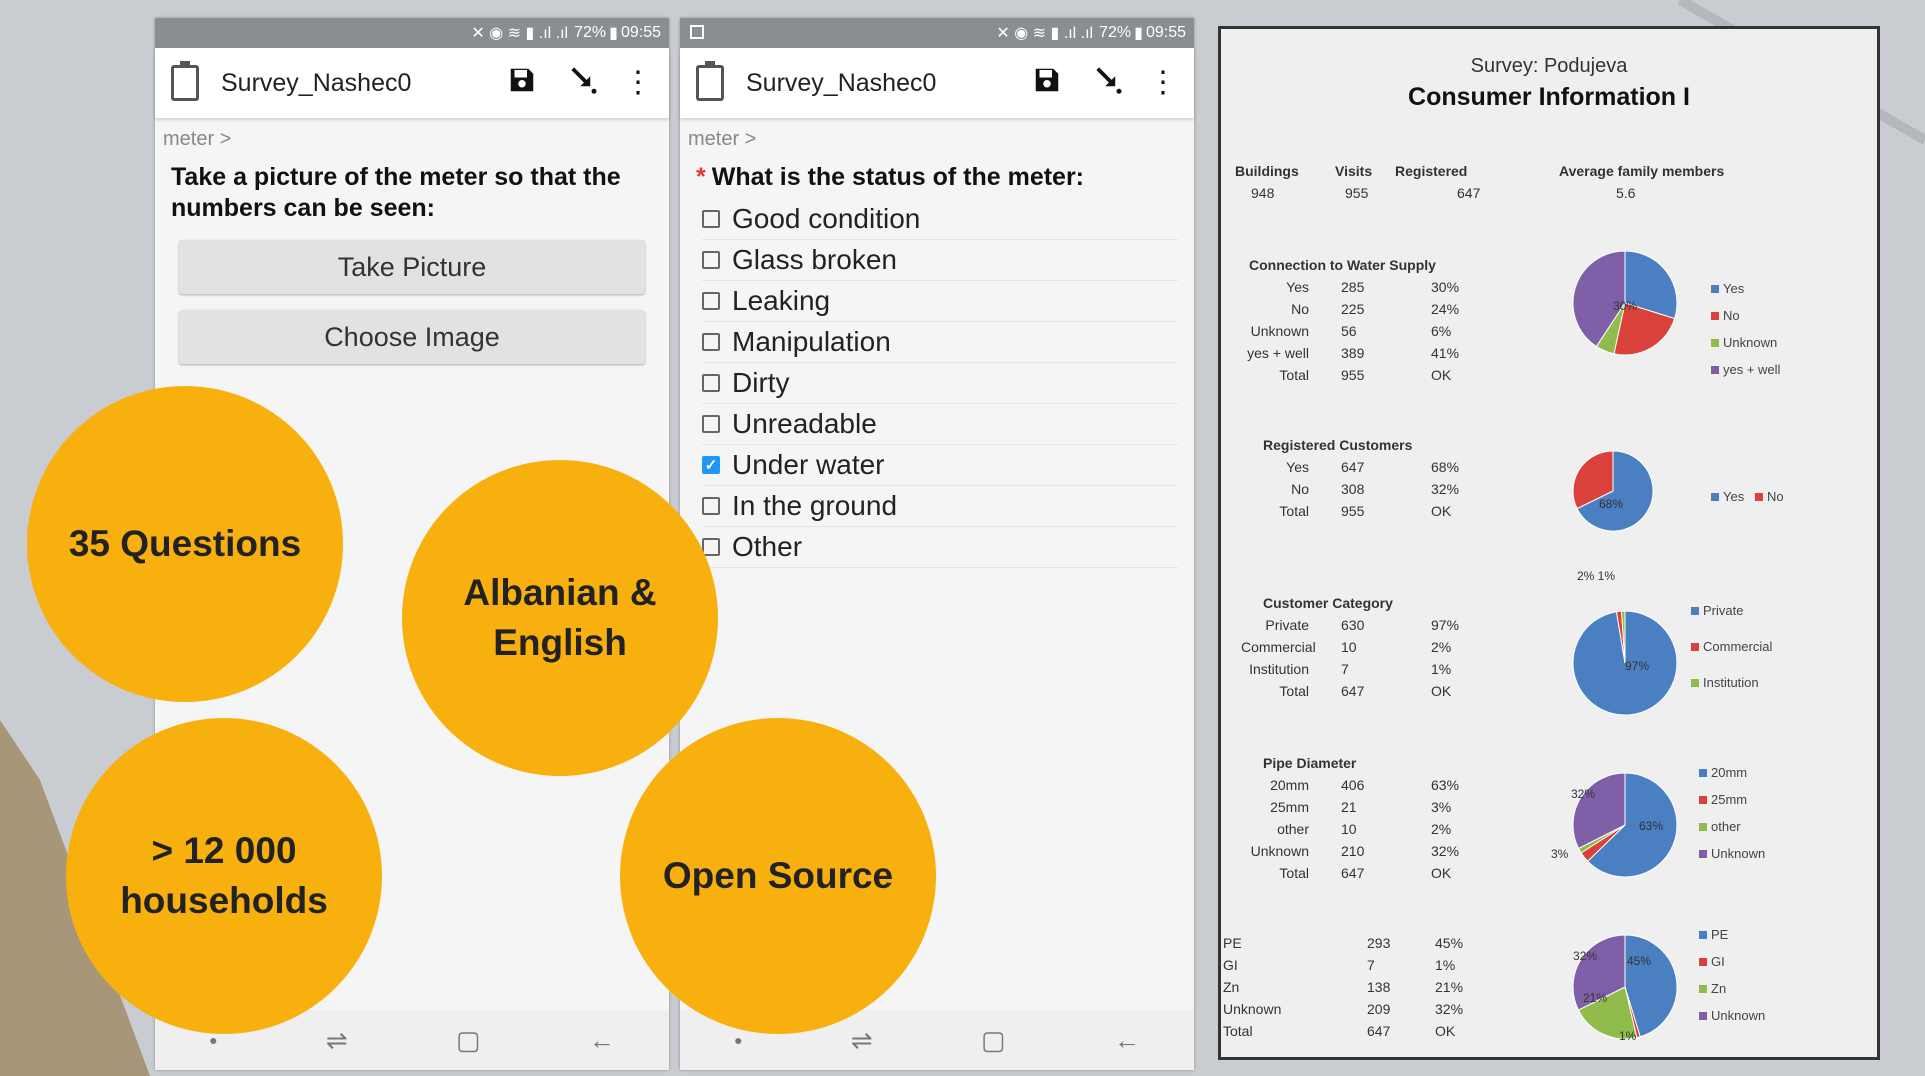  Describe the element at coordinates (940, 424) in the screenshot. I see `option-unreadable: Unreadable` at that location.